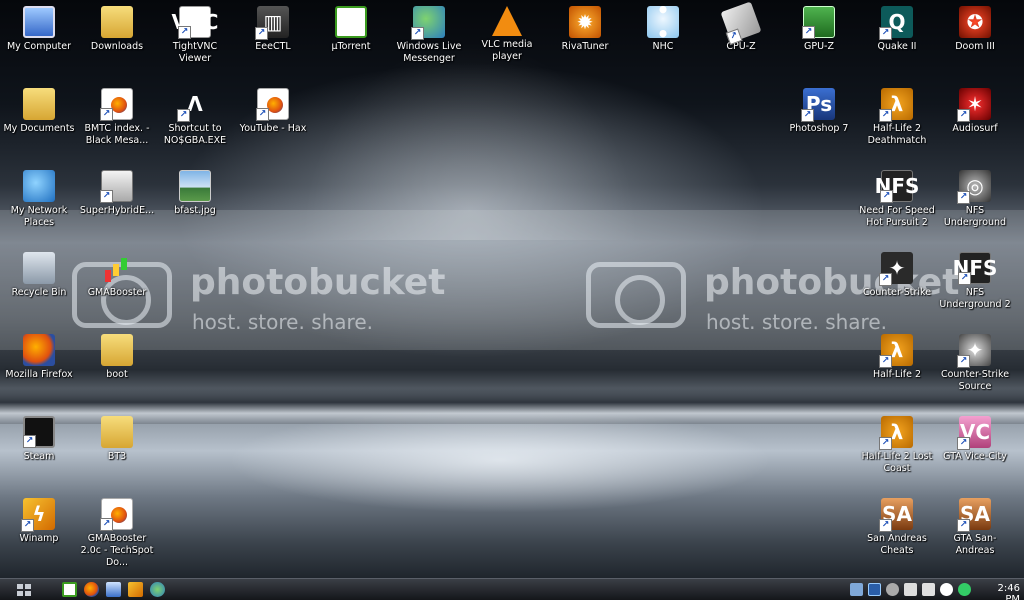 This screenshot has width=1024, height=600. I want to click on desktop-icon-windows-live-messenger: Windows Live Messenger, so click(429, 35).